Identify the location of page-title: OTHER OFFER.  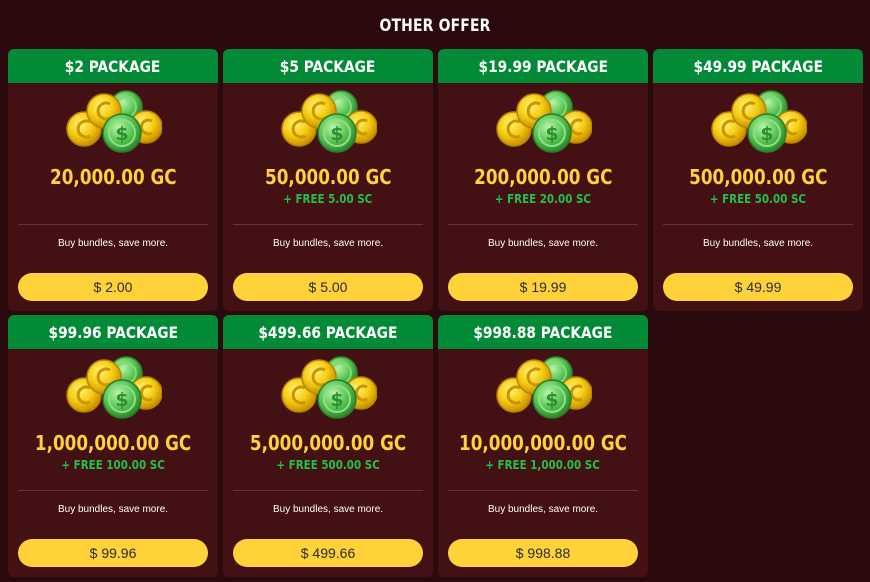
(435, 26).